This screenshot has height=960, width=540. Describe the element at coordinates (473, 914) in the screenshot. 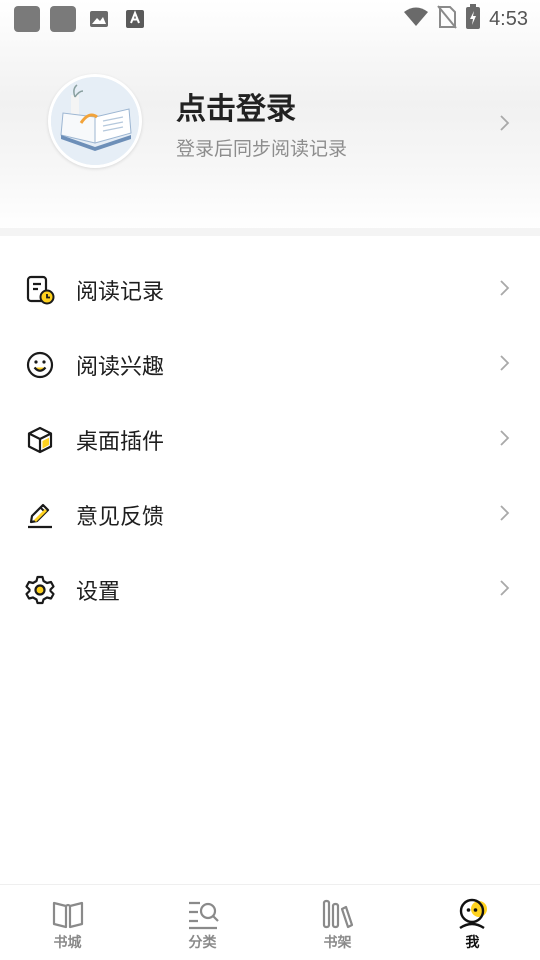

I see `profile-face-icon` at that location.